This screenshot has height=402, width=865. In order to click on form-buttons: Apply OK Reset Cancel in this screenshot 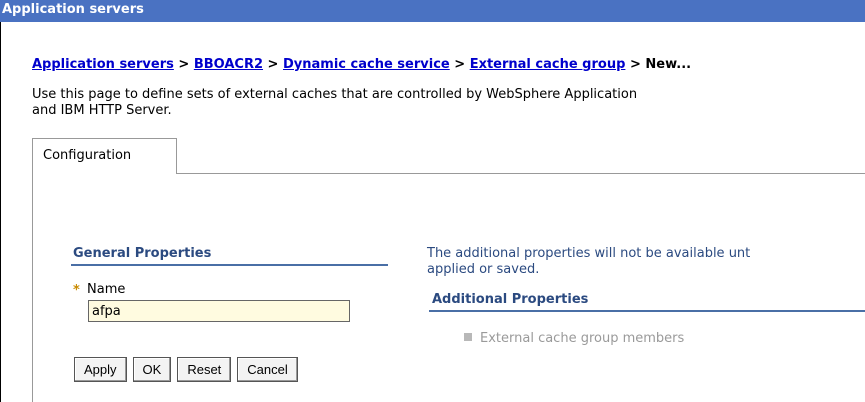, I will do `click(186, 369)`.